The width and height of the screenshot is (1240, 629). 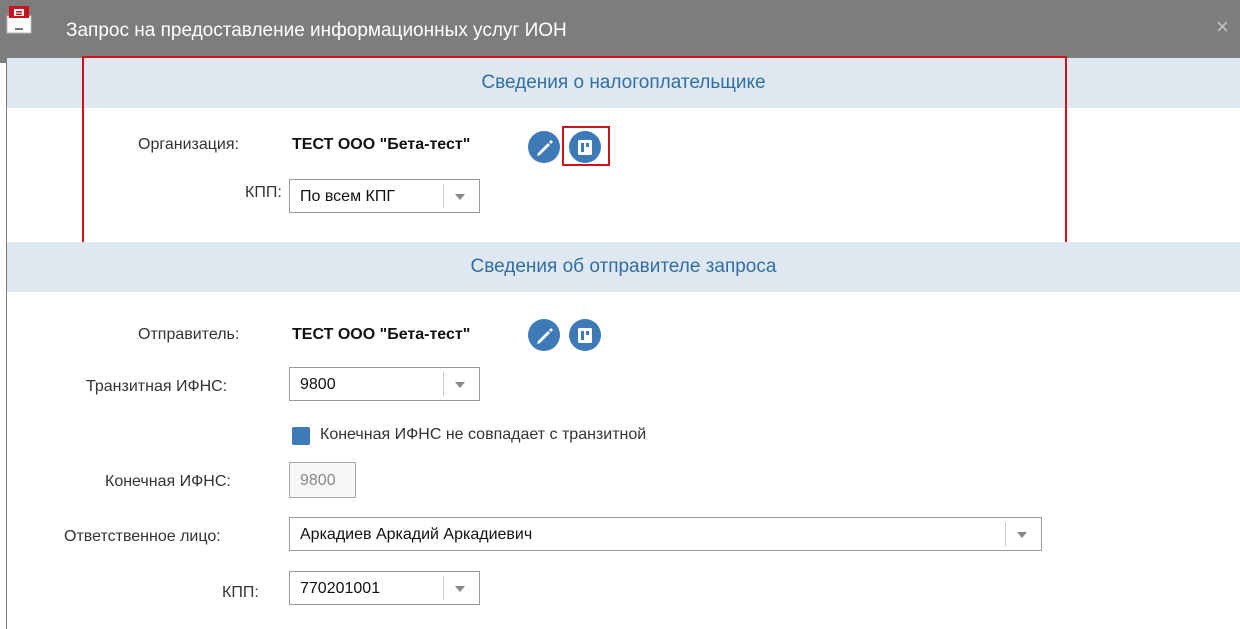 I want to click on transit-ifns-label: Транзитная ИФНС:, so click(x=157, y=386).